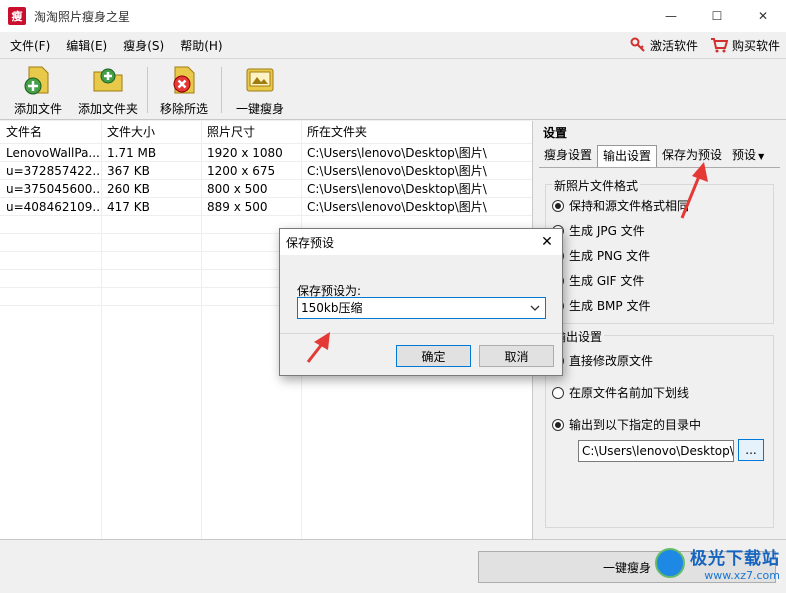 The image size is (786, 593). I want to click on radio-output-overwrite: 直接修改原文件, so click(602, 360).